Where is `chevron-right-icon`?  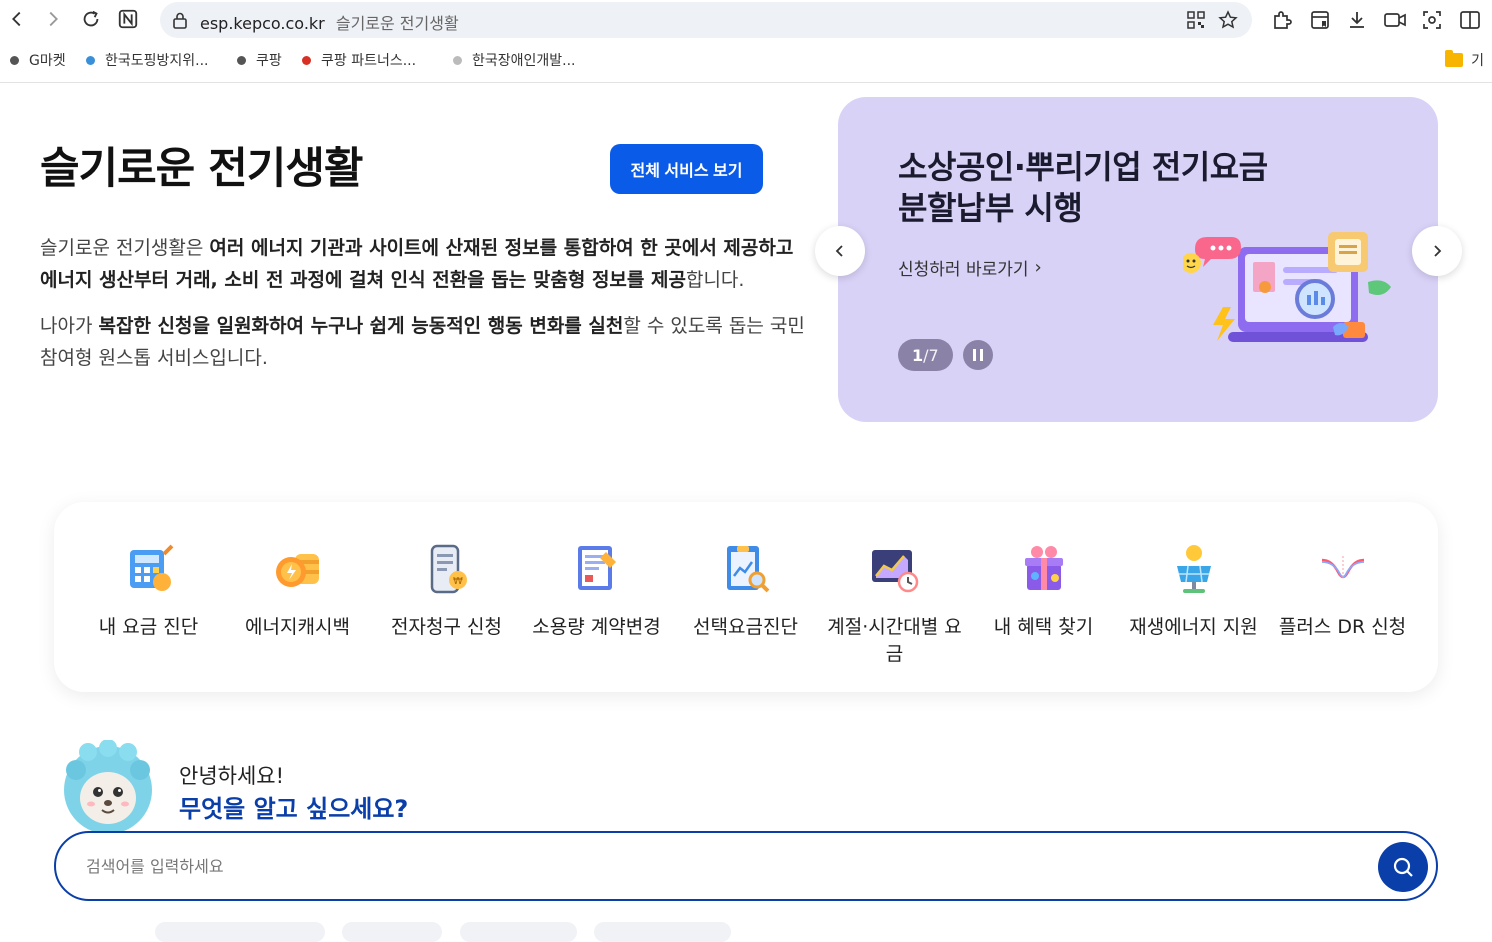
chevron-right-icon is located at coordinates (1438, 251).